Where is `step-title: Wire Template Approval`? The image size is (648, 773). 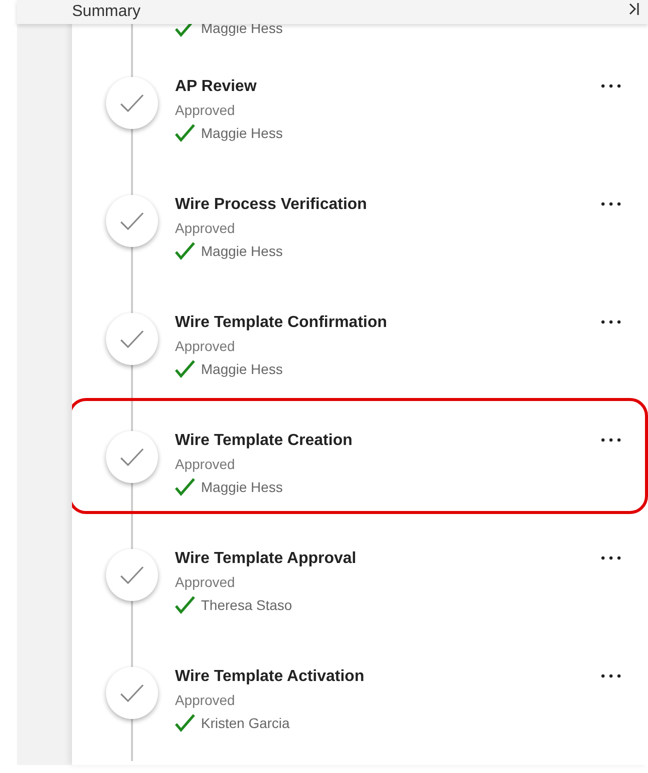 step-title: Wire Template Approval is located at coordinates (265, 559).